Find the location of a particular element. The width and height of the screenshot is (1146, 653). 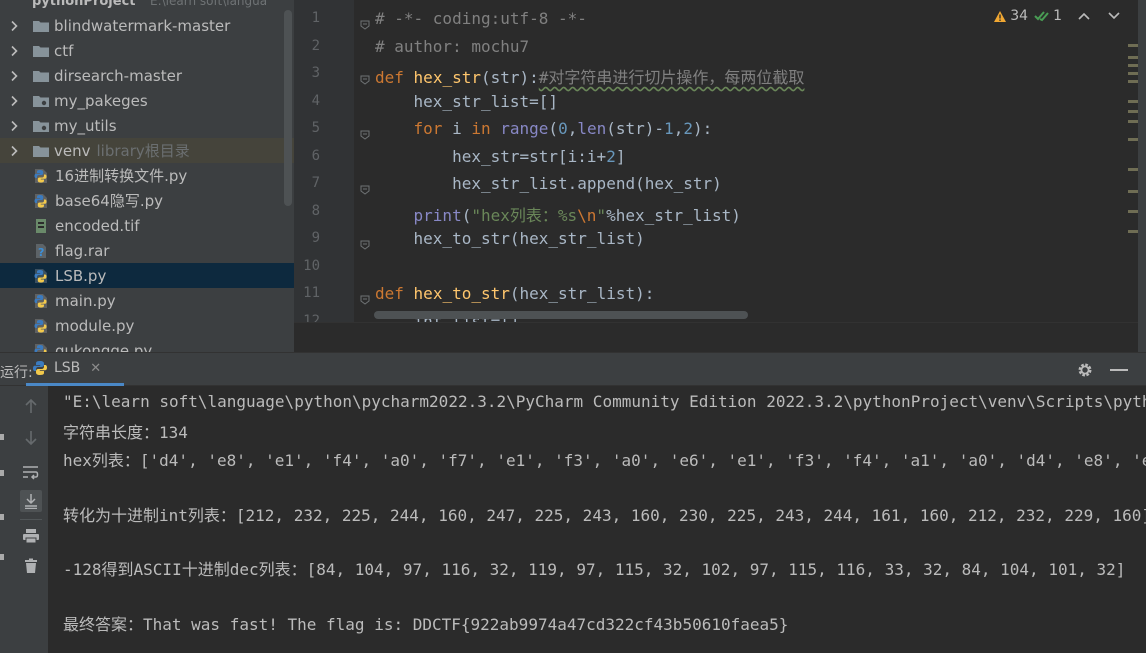

tree-item: base64隐写.py is located at coordinates (147, 200).